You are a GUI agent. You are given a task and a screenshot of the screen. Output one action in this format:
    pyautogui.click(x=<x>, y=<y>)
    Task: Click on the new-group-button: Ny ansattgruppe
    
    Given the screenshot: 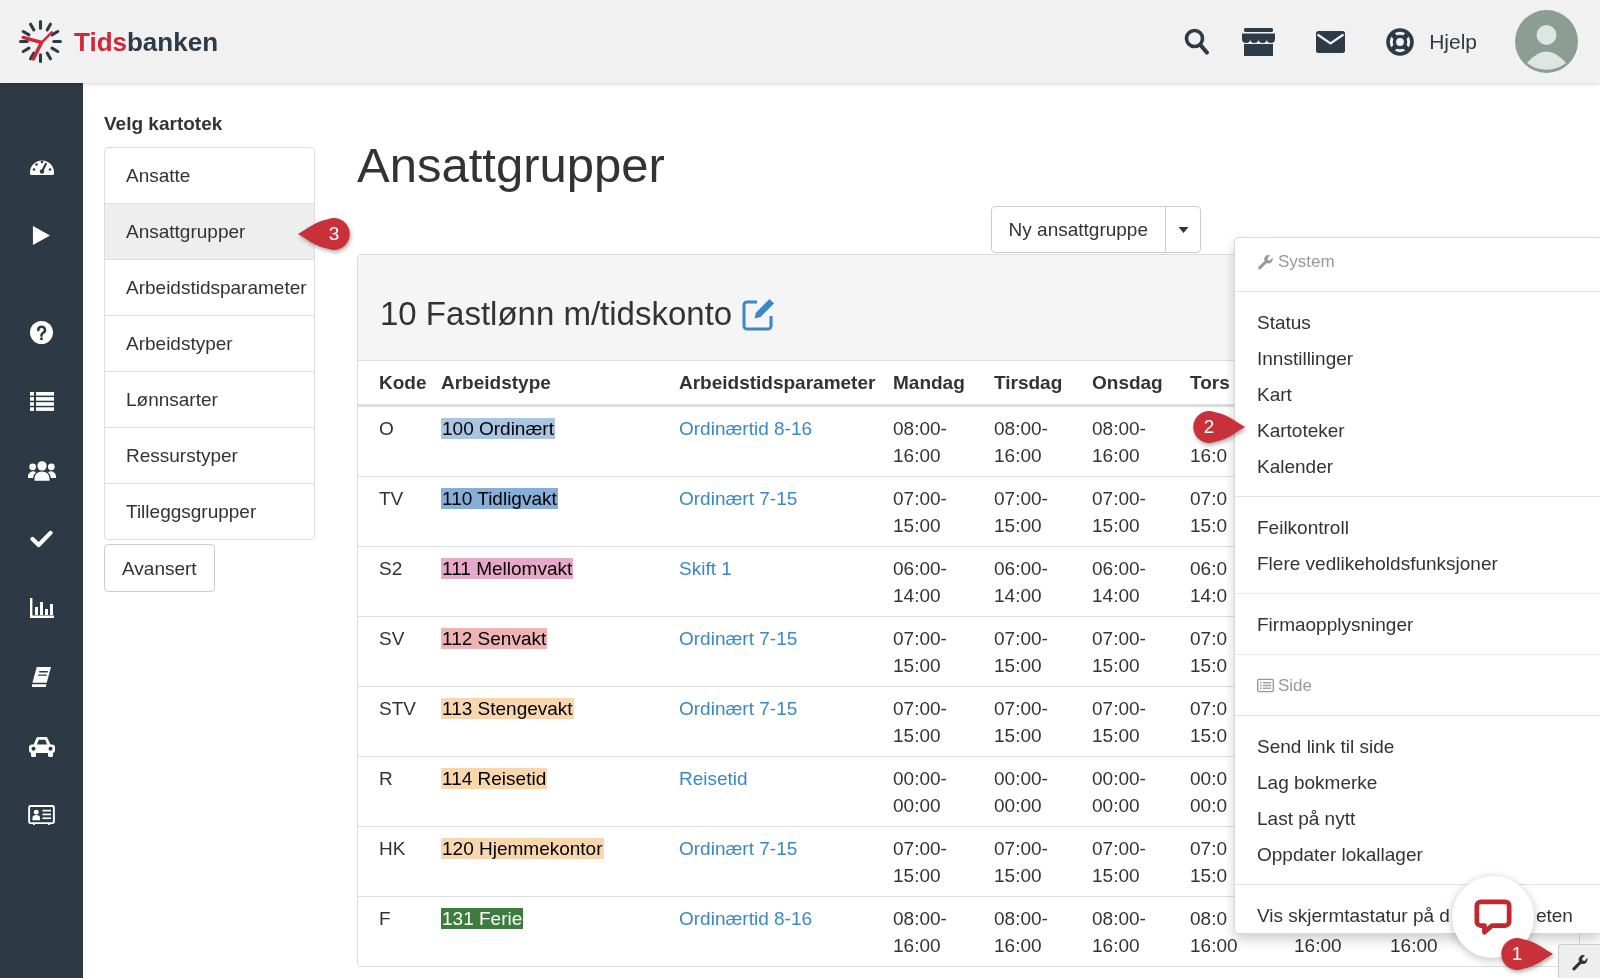 What is the action you would take?
    pyautogui.click(x=1078, y=229)
    